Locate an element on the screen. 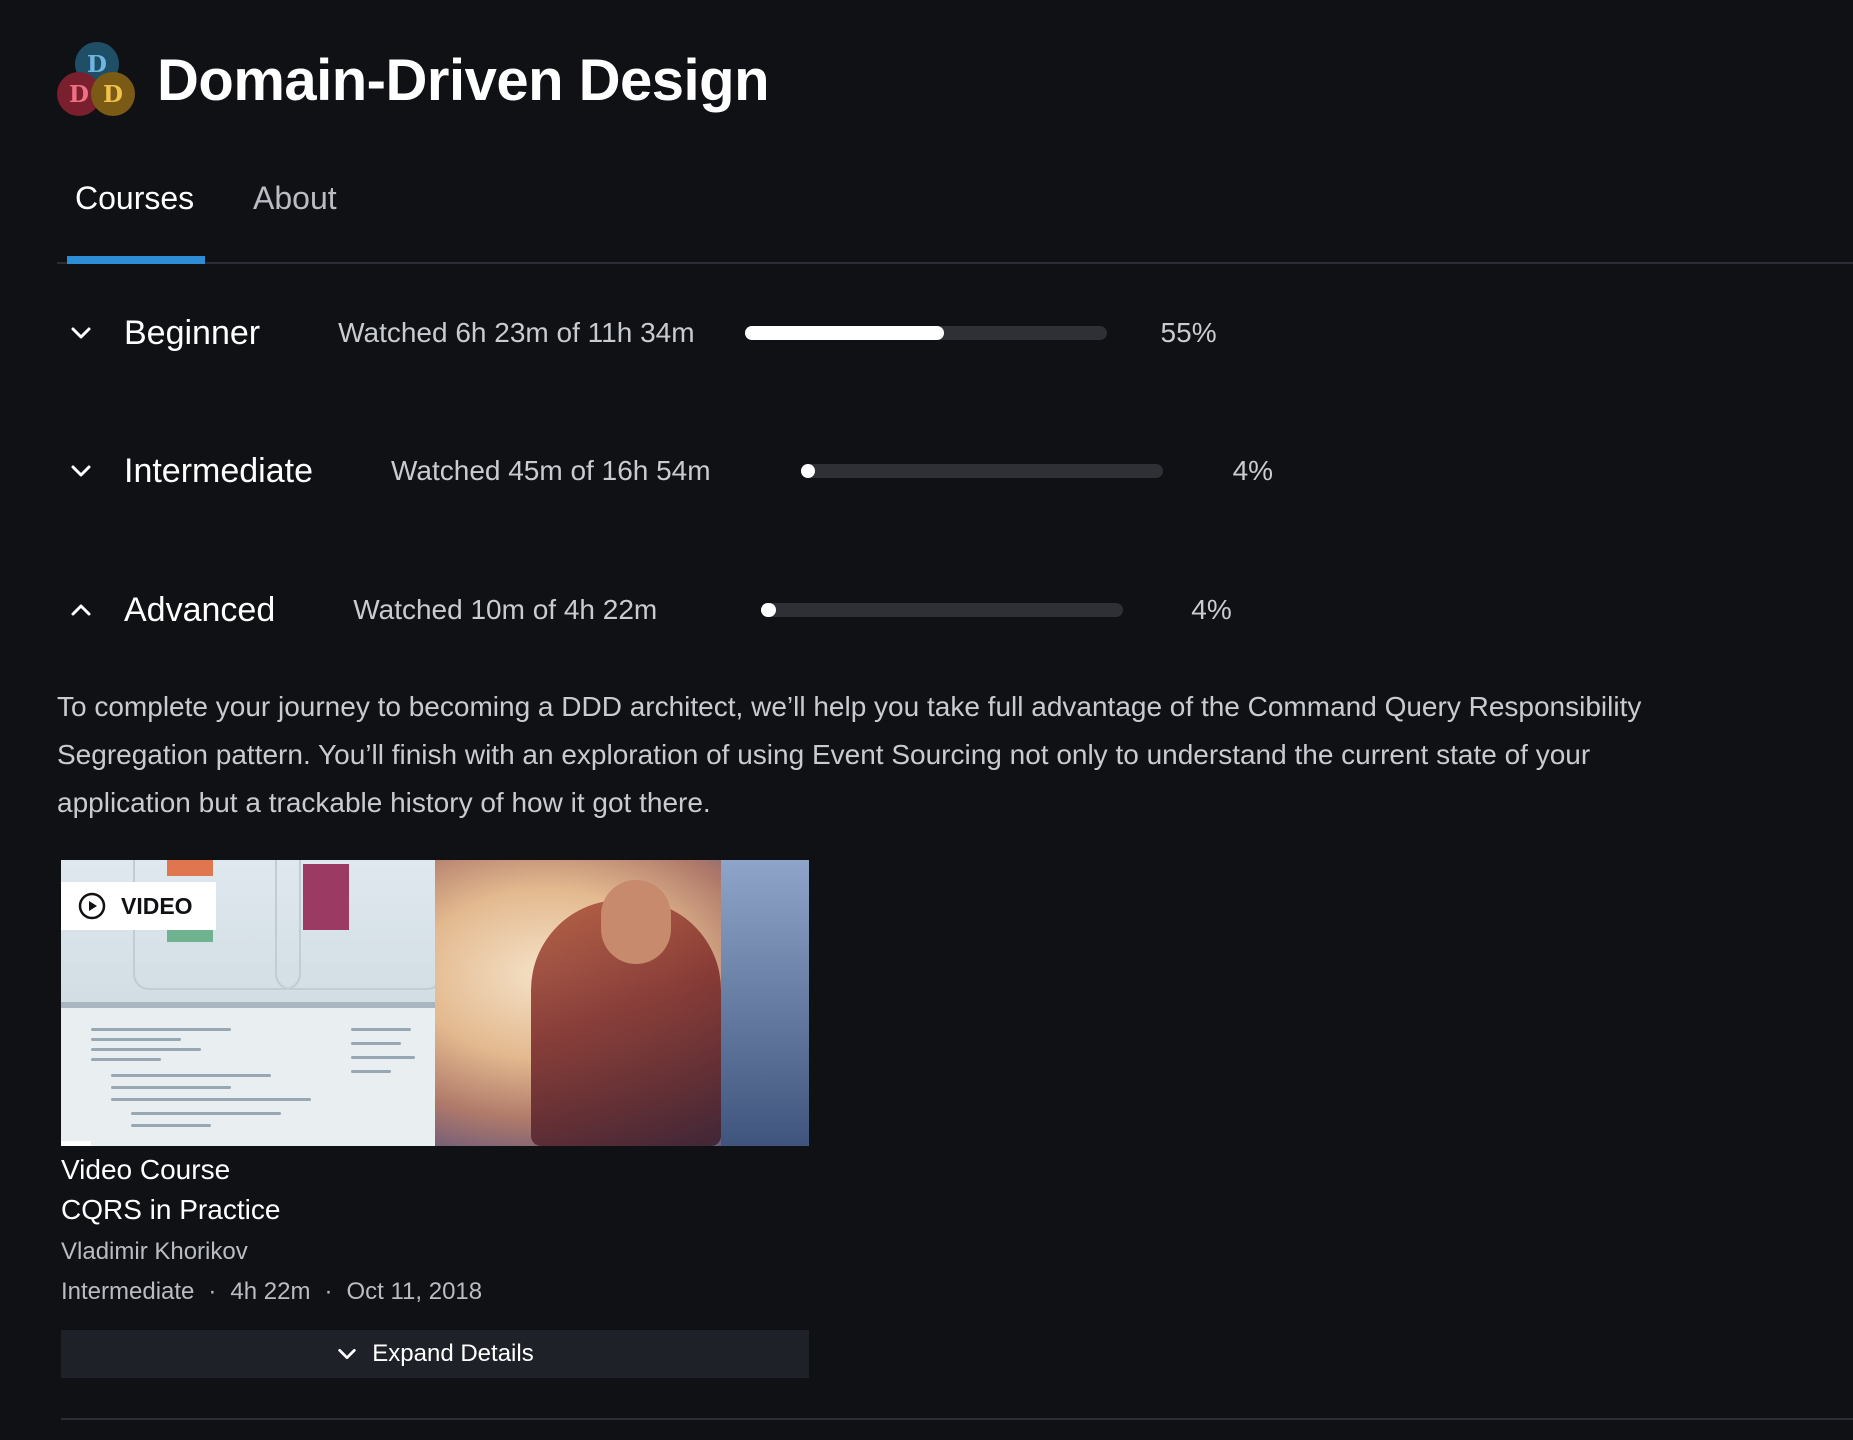  video-badge: VIDEO is located at coordinates (138, 906).